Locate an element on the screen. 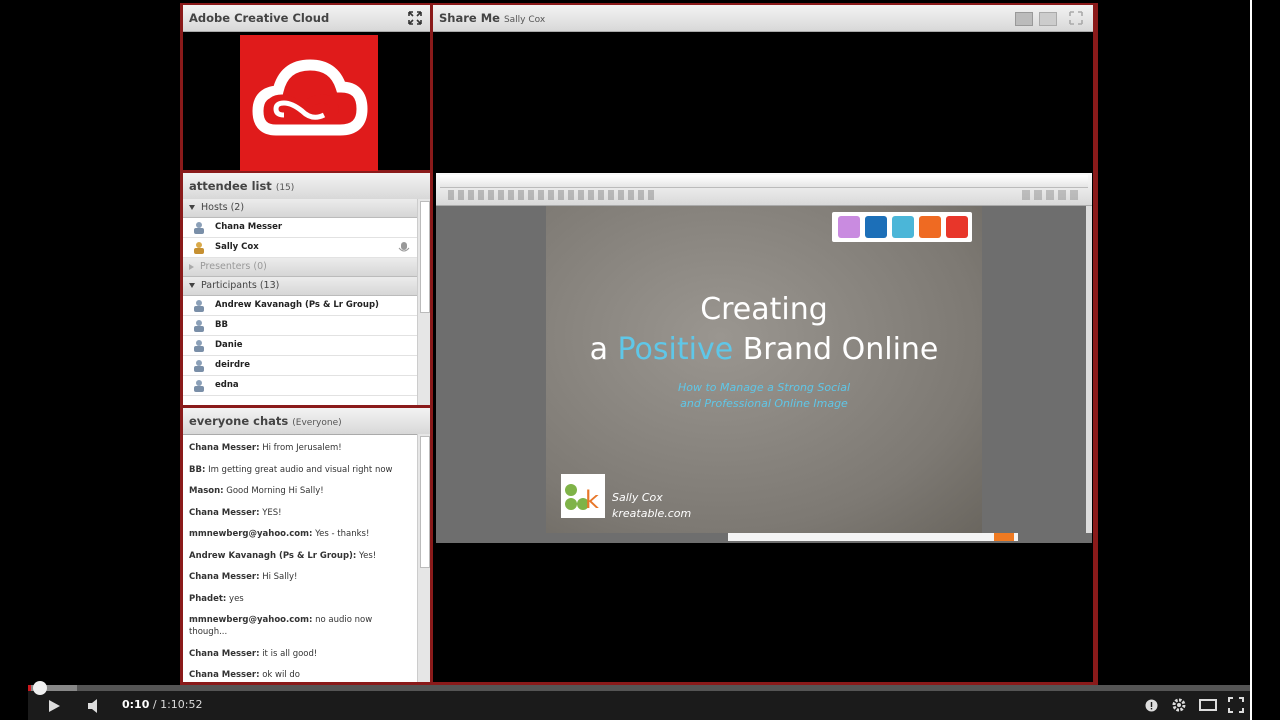  chat-message: mmnewberg@yahoo.com: Yes - thanks! is located at coordinates (300, 534).